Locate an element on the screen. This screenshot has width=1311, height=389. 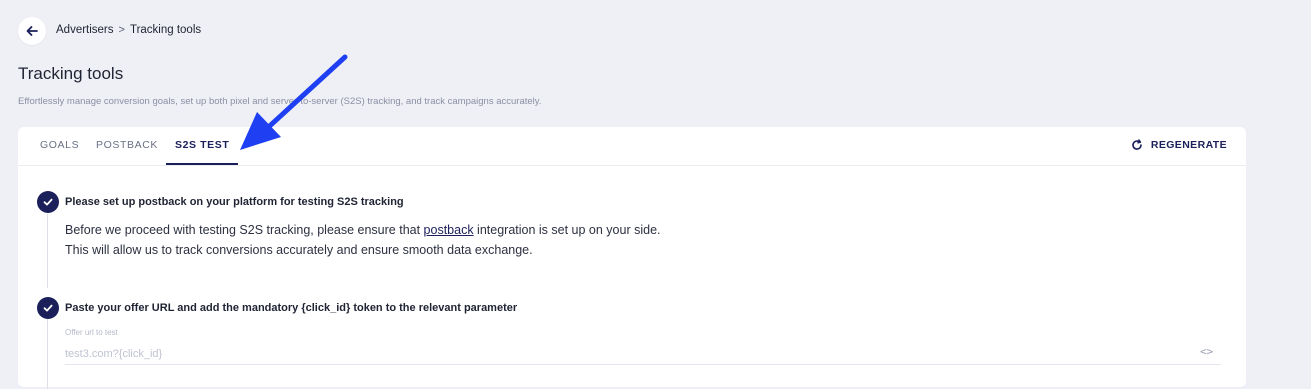
arrow-left-icon is located at coordinates (32, 31).